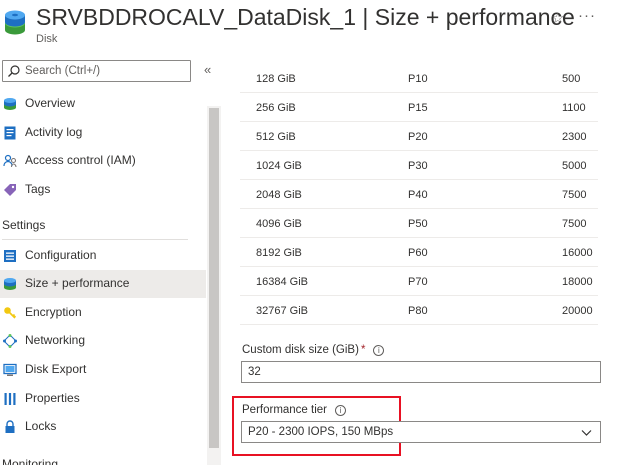 The width and height of the screenshot is (622, 465). I want to click on sidebar-item-activity-log: Activity log, so click(103, 133).